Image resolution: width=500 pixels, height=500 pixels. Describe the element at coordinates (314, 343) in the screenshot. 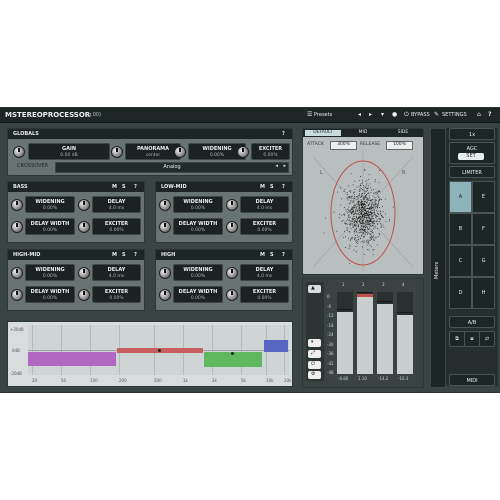

I see `meter-pause-button: ⏸` at that location.